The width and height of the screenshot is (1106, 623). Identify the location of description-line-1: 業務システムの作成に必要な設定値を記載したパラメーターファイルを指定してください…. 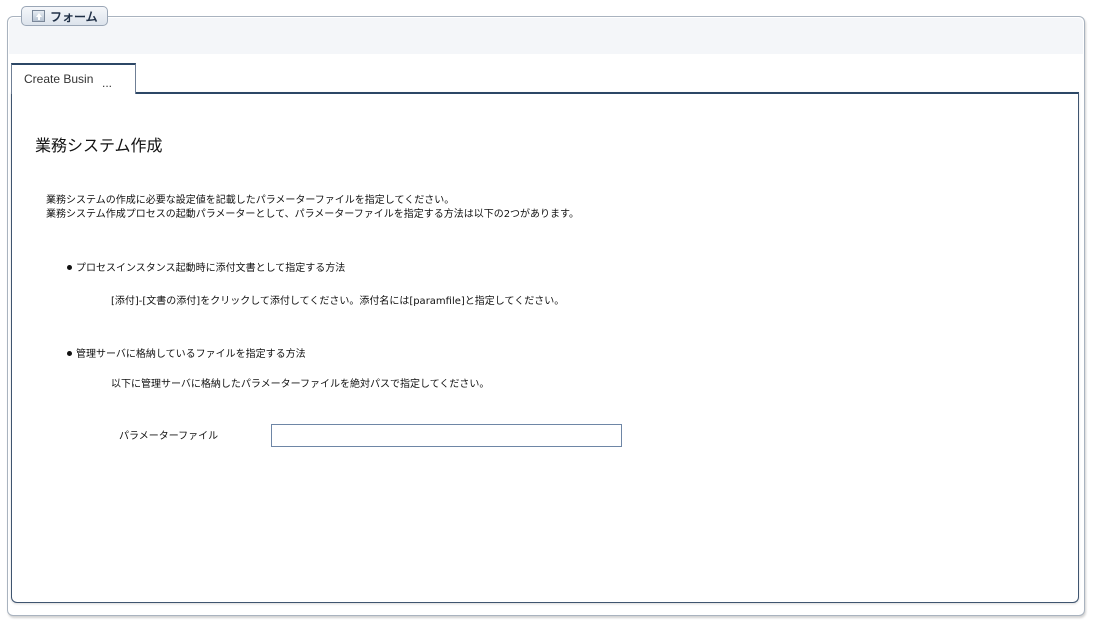
(250, 200).